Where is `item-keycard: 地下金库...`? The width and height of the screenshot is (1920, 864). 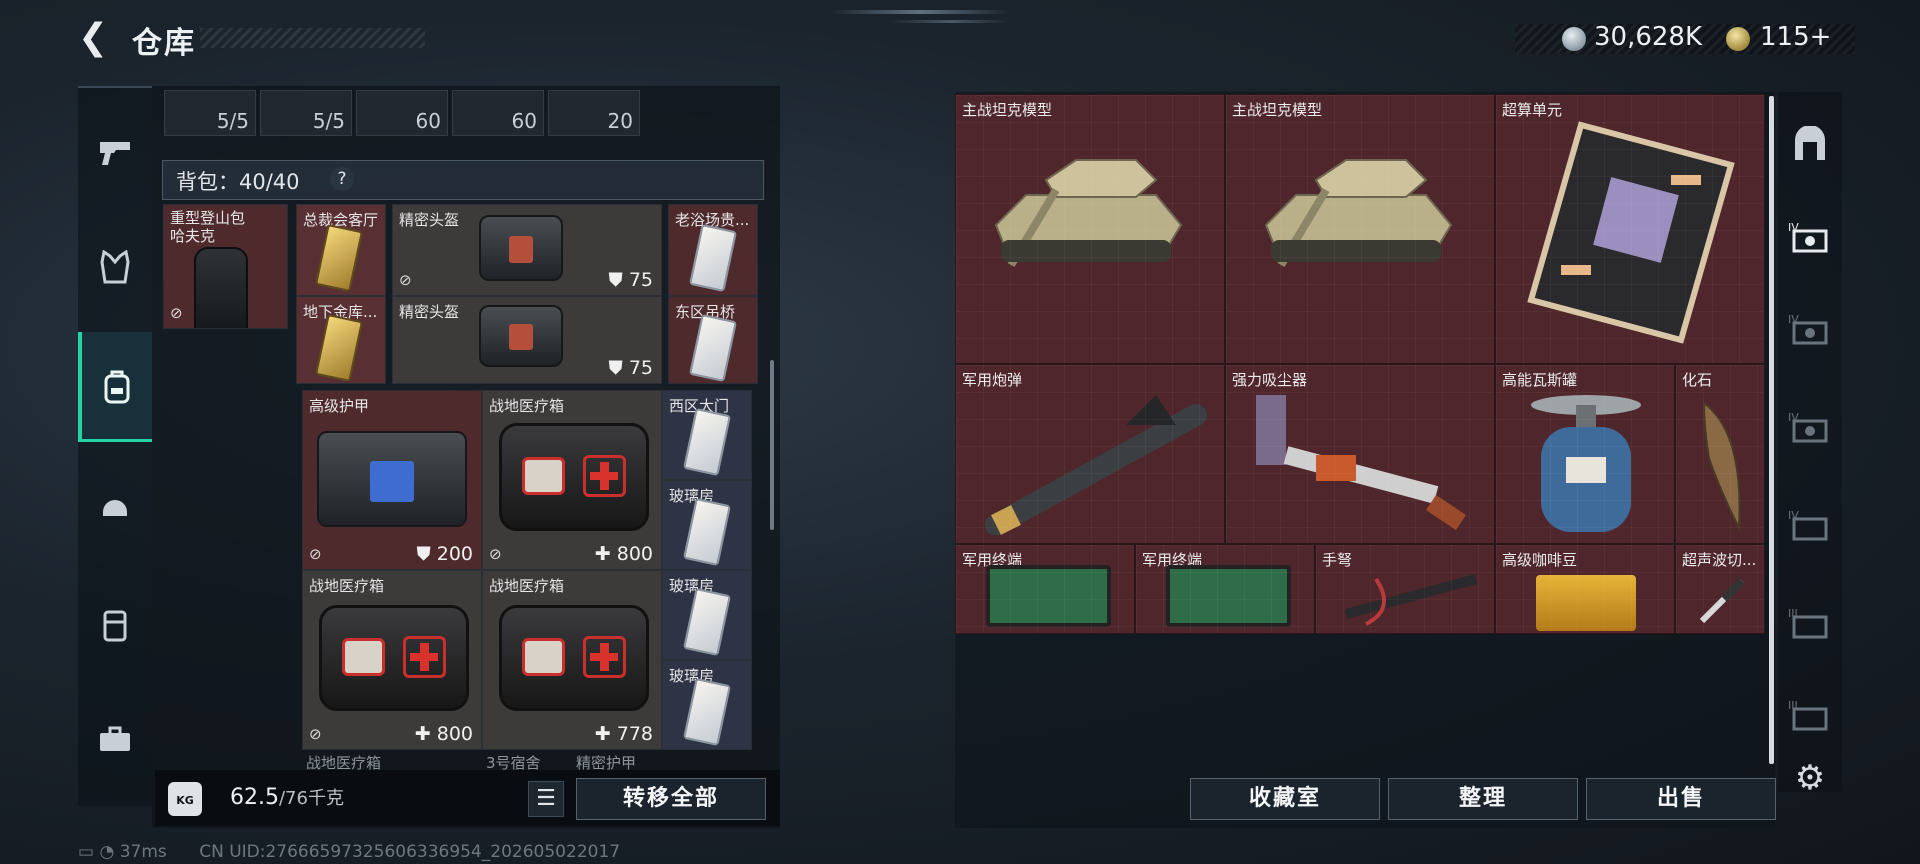 item-keycard: 地下金库... is located at coordinates (341, 340).